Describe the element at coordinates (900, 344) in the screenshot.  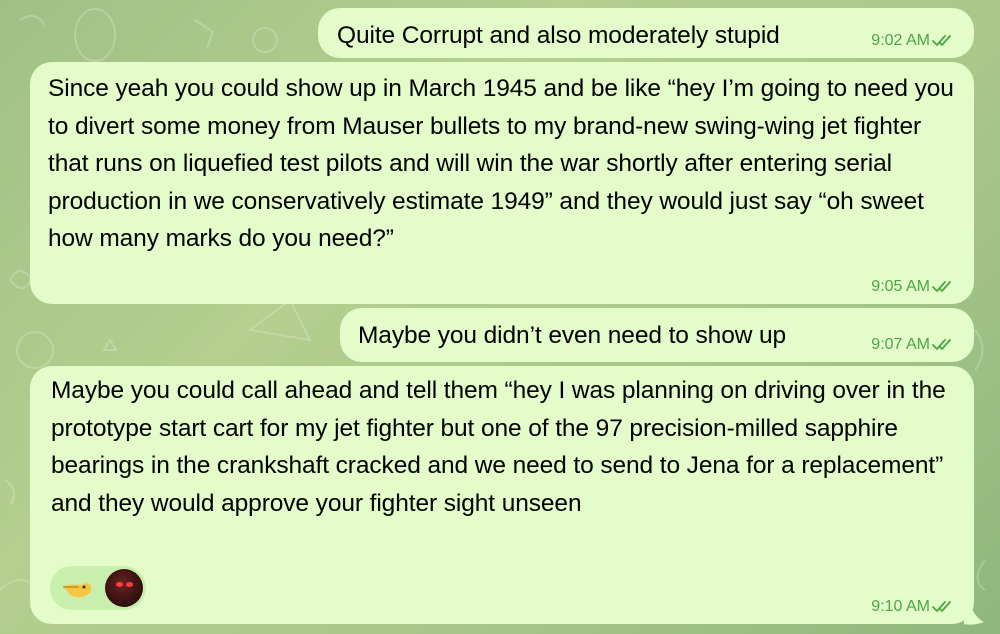
I see `message-time: 9:07 AM` at that location.